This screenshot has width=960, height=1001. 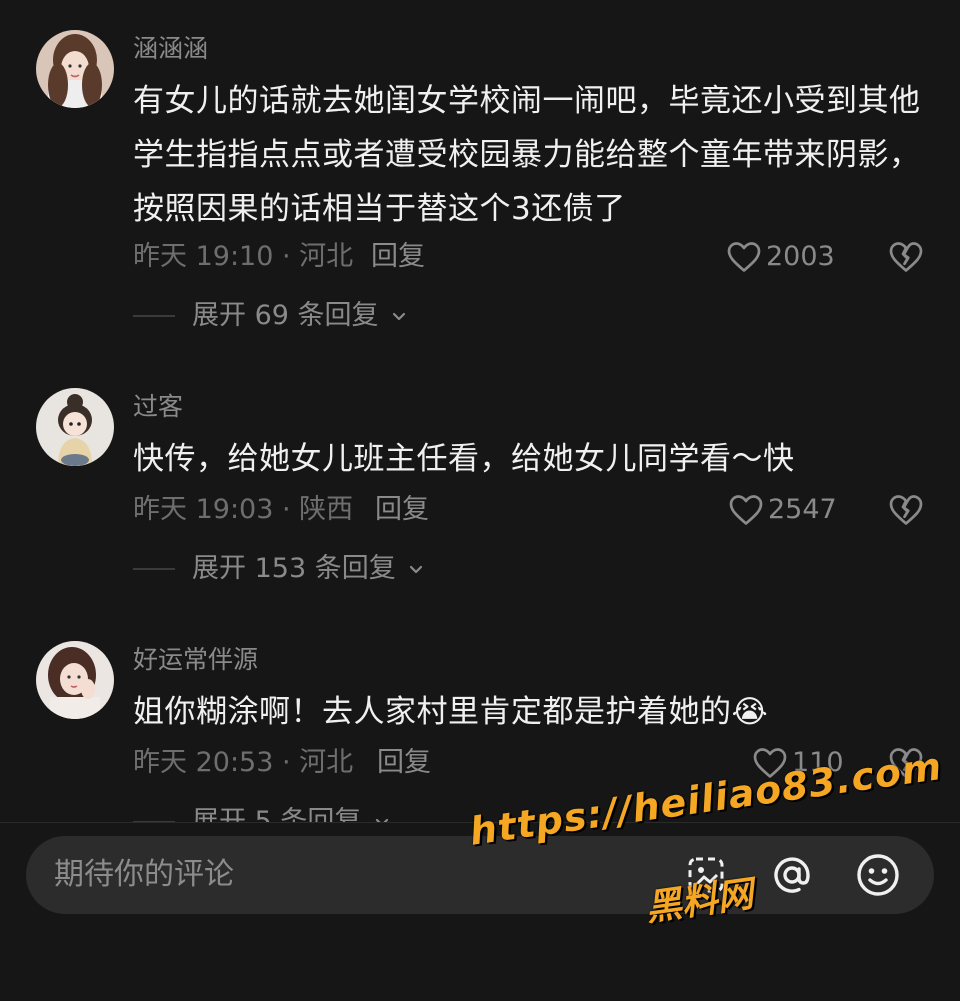 I want to click on expand-replies-label: 展开 153 条回复, so click(x=294, y=568).